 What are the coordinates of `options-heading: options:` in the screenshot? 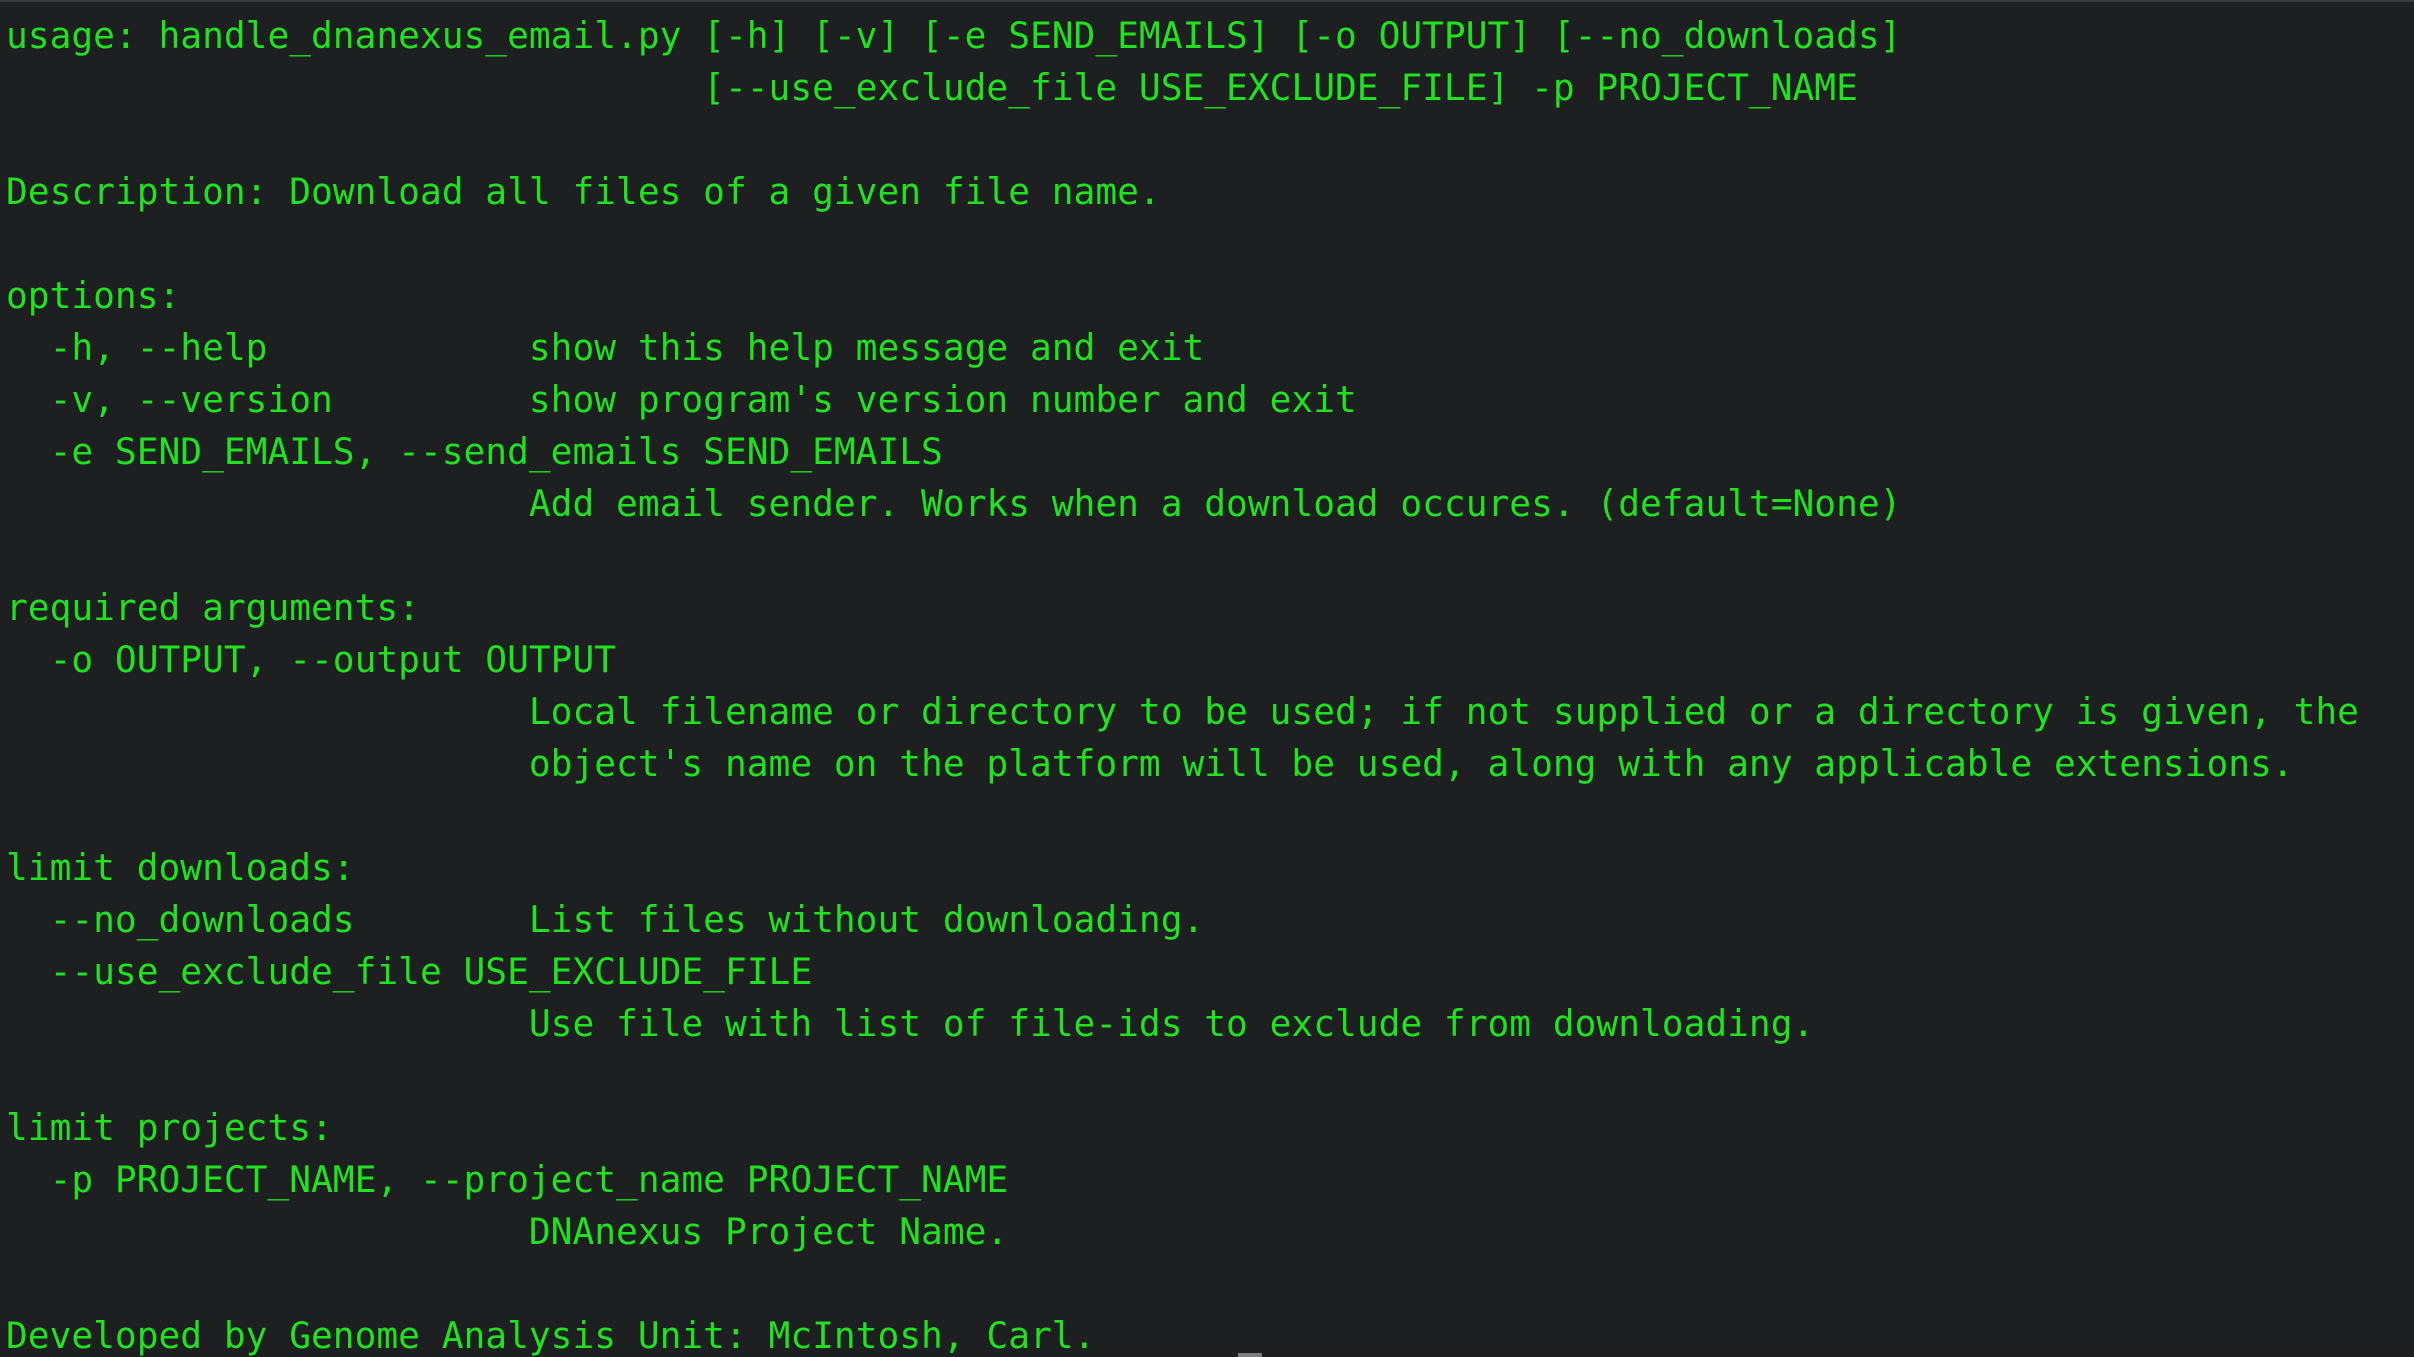 It's located at (93, 295).